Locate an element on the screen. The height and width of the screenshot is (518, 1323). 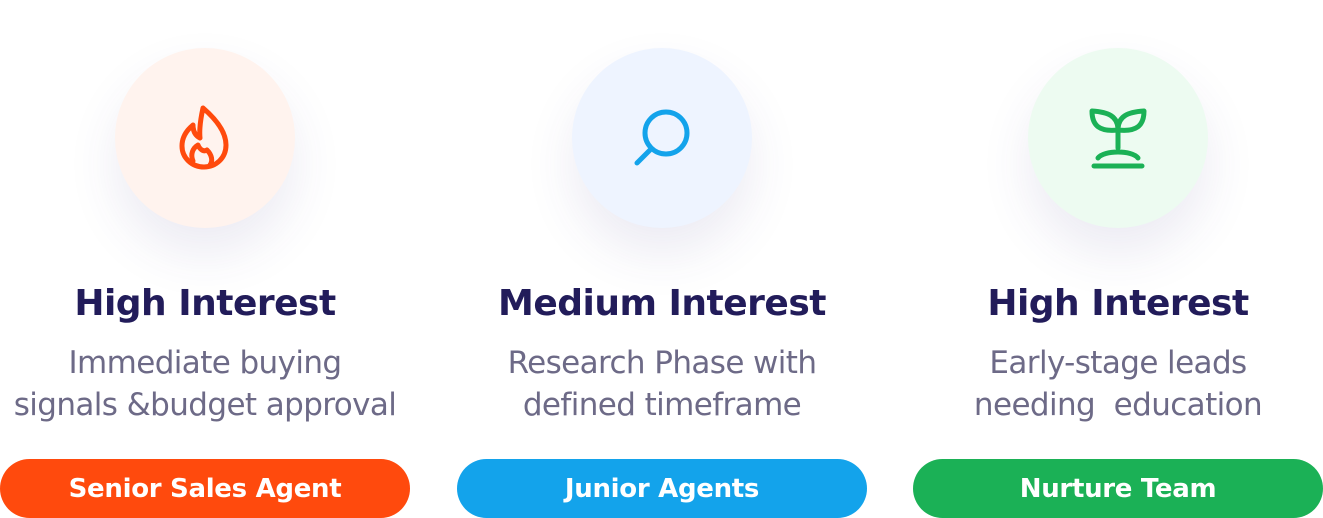
flame-icon is located at coordinates (204, 137).